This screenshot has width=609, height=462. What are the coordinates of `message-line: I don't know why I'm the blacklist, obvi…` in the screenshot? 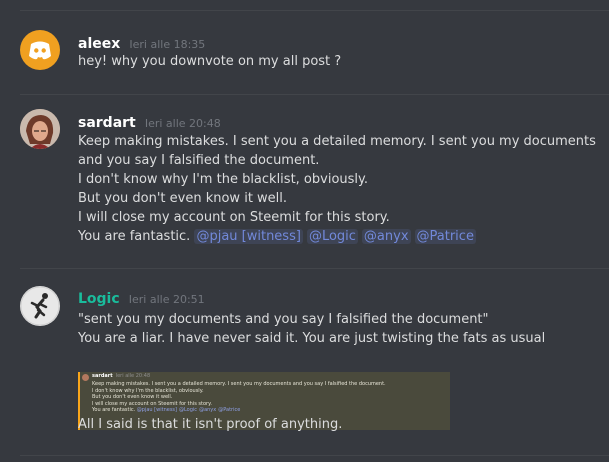 It's located at (223, 179).